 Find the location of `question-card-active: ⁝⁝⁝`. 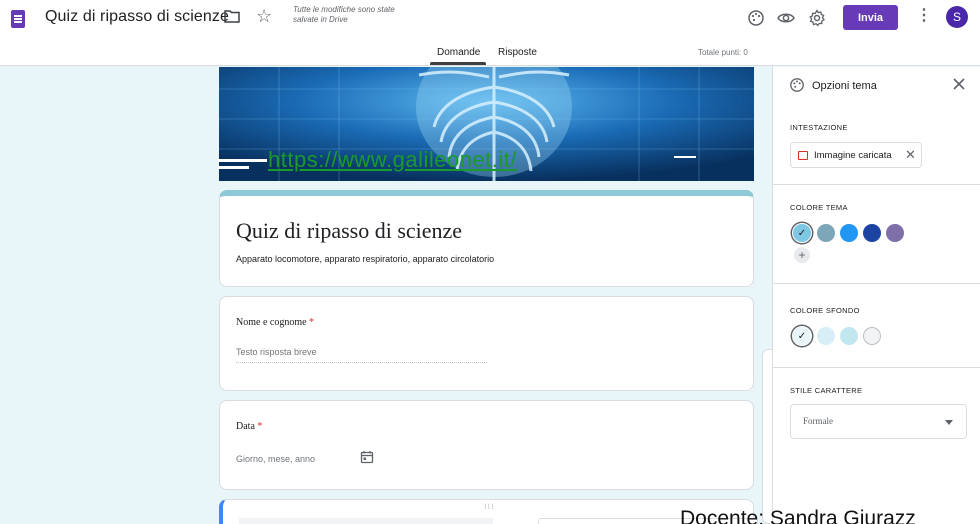

question-card-active: ⁝⁝⁝ is located at coordinates (488, 511).